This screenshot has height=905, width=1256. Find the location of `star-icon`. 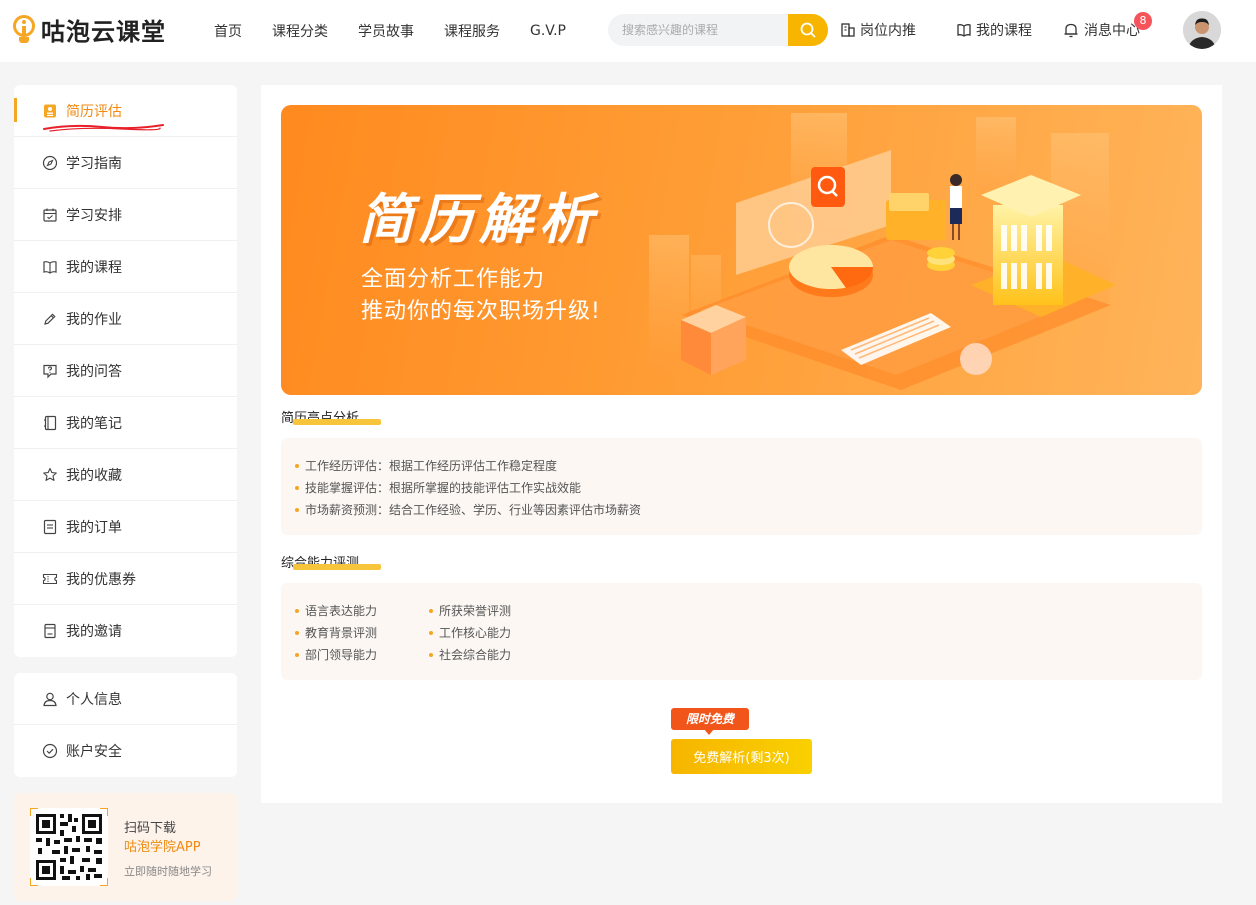

star-icon is located at coordinates (50, 474).